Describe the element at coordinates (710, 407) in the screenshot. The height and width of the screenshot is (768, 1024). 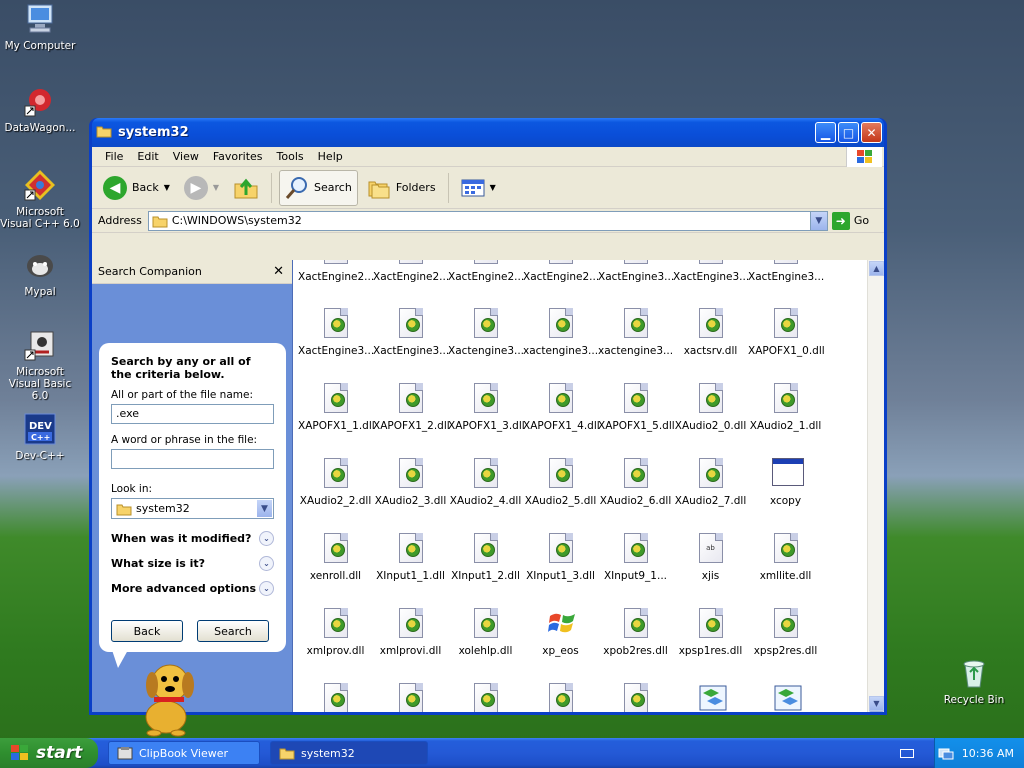
I see `file-item: XAudio2_0.dll` at that location.